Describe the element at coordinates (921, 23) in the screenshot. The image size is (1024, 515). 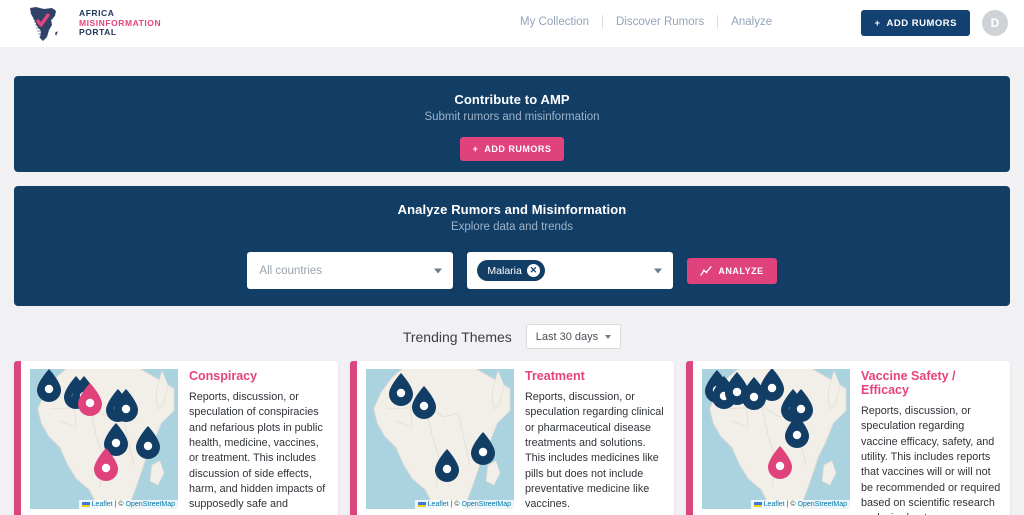
I see `header-add-rumors-label: ADD RUMORS` at that location.